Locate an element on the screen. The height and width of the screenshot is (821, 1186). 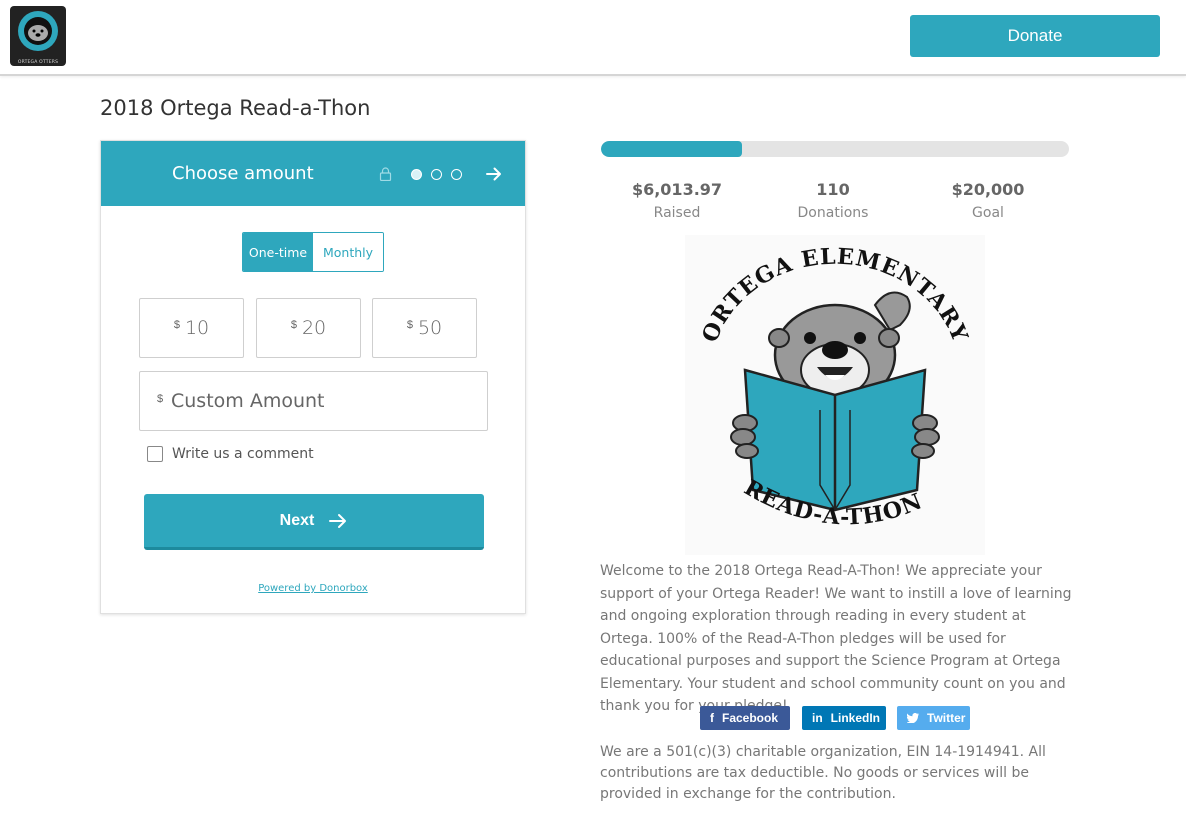
share-twitter-button: Twitter is located at coordinates (933, 718).